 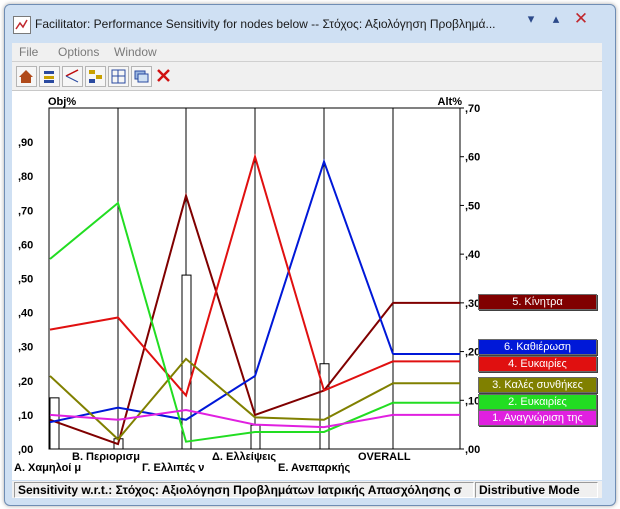 What do you see at coordinates (25, 314) in the screenshot?
I see `left-tick-label: ,40` at bounding box center [25, 314].